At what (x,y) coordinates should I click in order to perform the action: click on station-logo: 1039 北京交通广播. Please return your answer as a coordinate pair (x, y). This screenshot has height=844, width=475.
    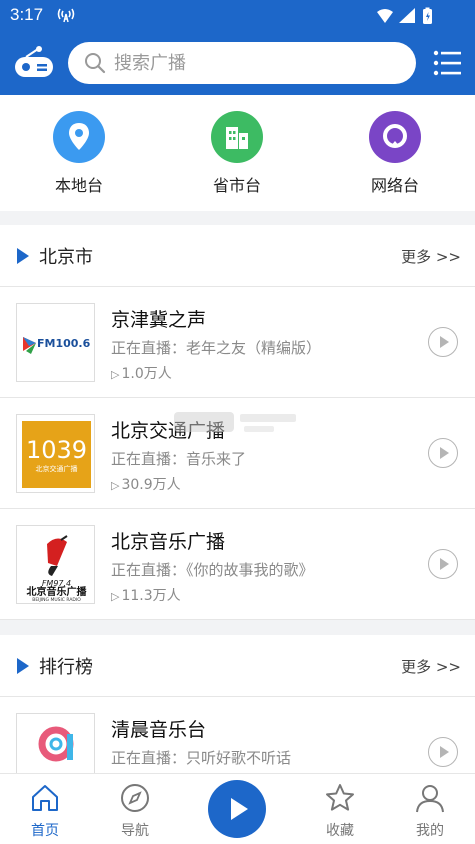
    Looking at the image, I should click on (55, 453).